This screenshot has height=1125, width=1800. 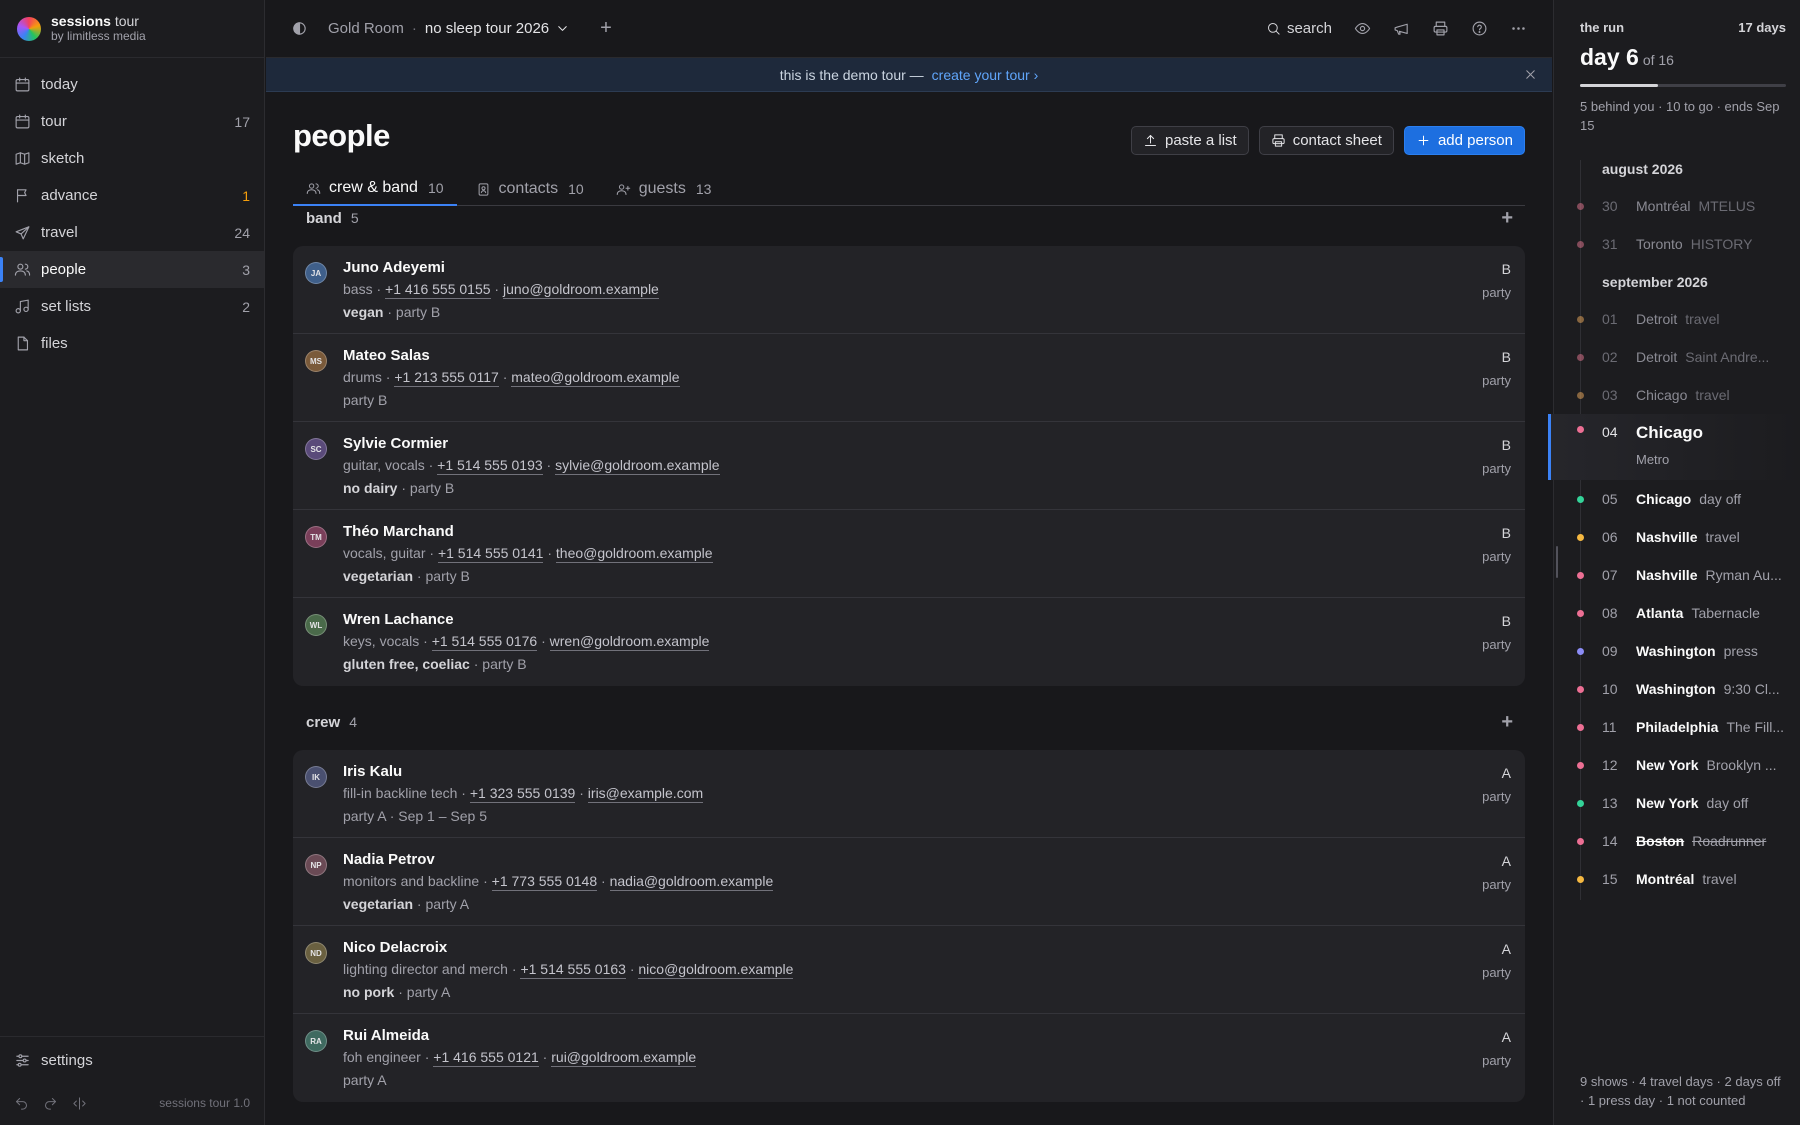 I want to click on sidebar-item-people: people 3, so click(x=132, y=269).